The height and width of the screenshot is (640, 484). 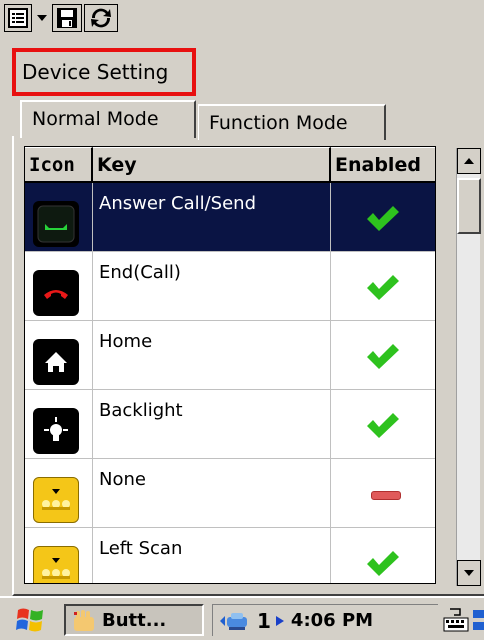 What do you see at coordinates (101, 18) in the screenshot?
I see `refresh-icon` at bounding box center [101, 18].